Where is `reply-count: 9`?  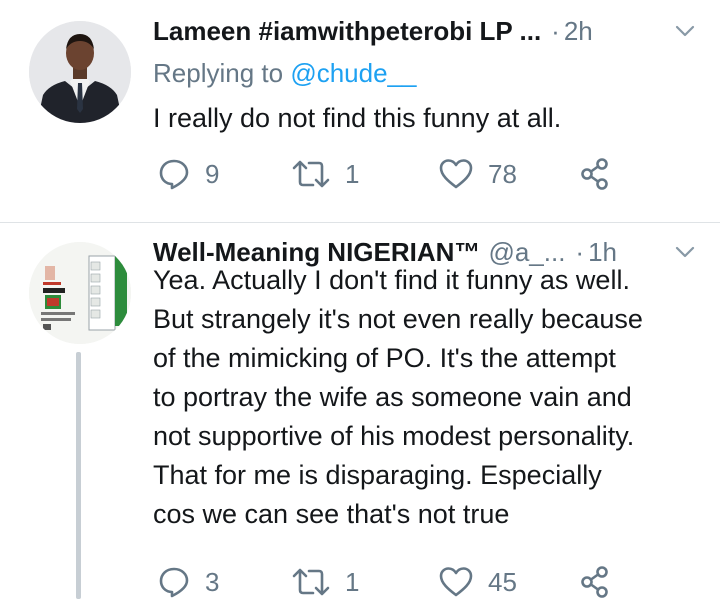 reply-count: 9 is located at coordinates (212, 173).